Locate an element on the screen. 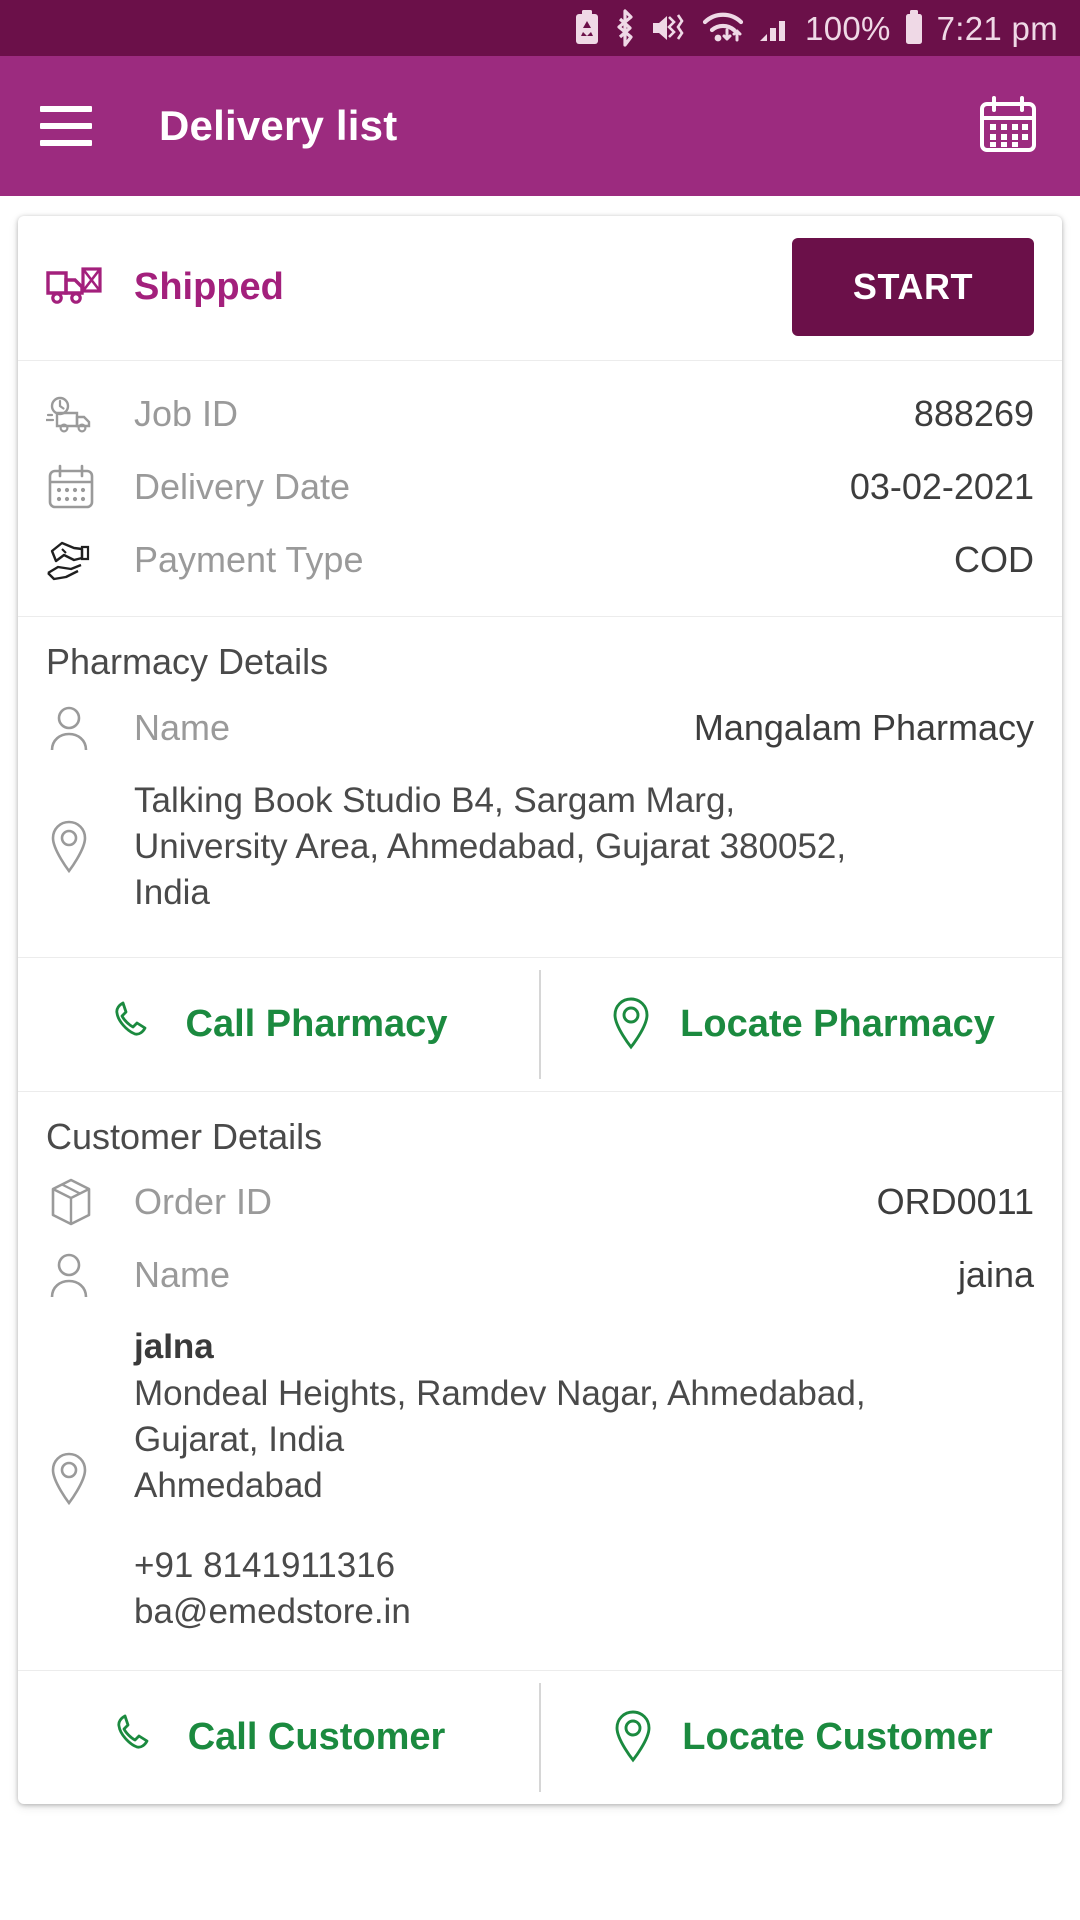 Image resolution: width=1080 pixels, height=1920 pixels. detail-row-pharmacy-name: Name Mangalam Pharmacy is located at coordinates (540, 727).